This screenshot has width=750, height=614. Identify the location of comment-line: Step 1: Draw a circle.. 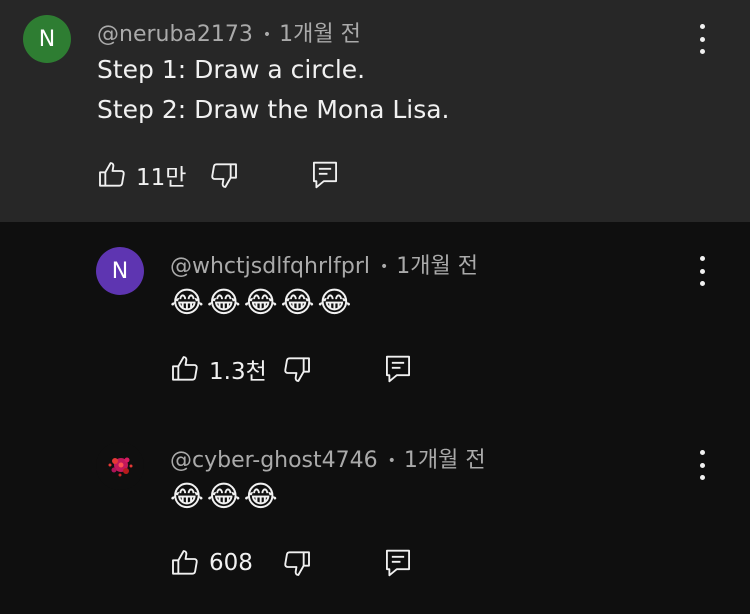
(231, 69).